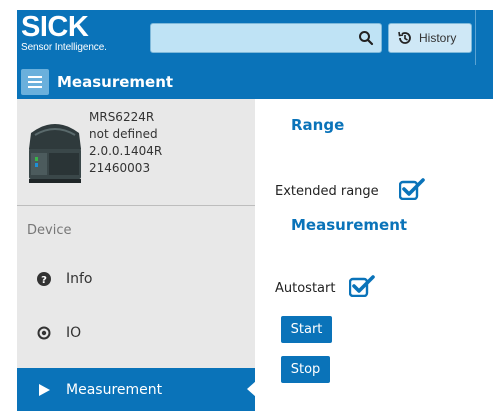  I want to click on app-header: SICK Sensor Intelligence. History, so click(255, 37).